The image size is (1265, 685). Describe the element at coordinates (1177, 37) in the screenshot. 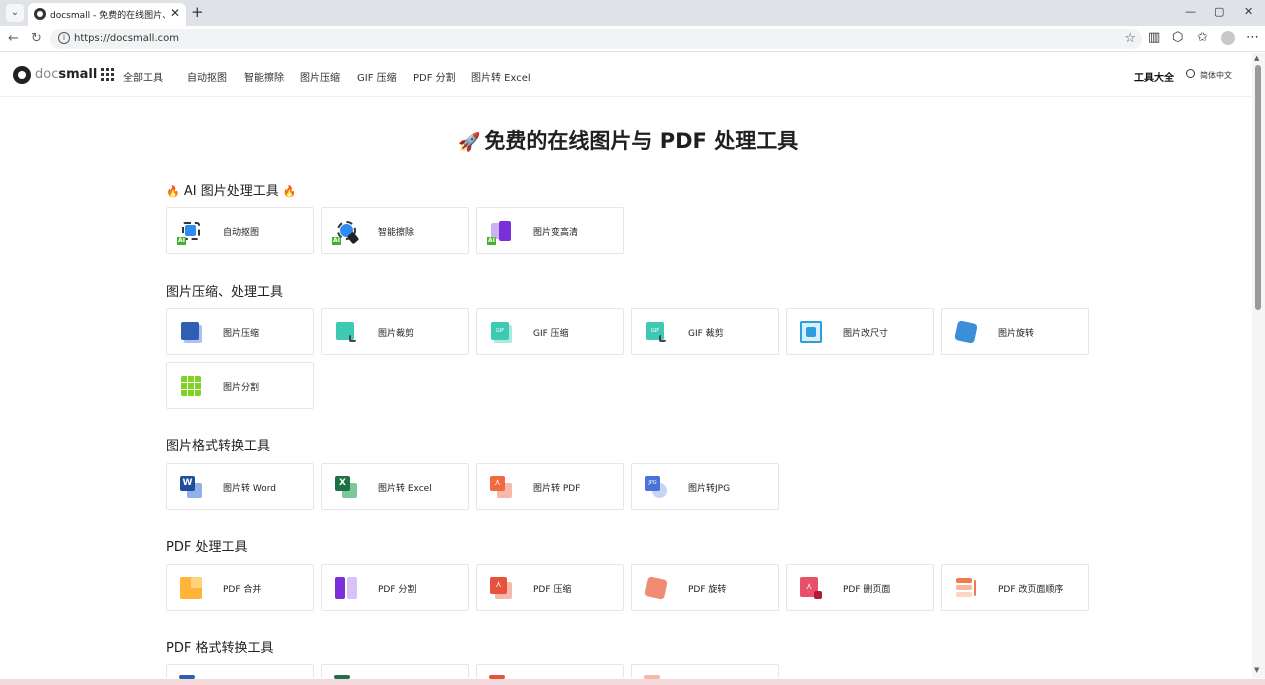

I see `extensions-icon: ⬡` at that location.